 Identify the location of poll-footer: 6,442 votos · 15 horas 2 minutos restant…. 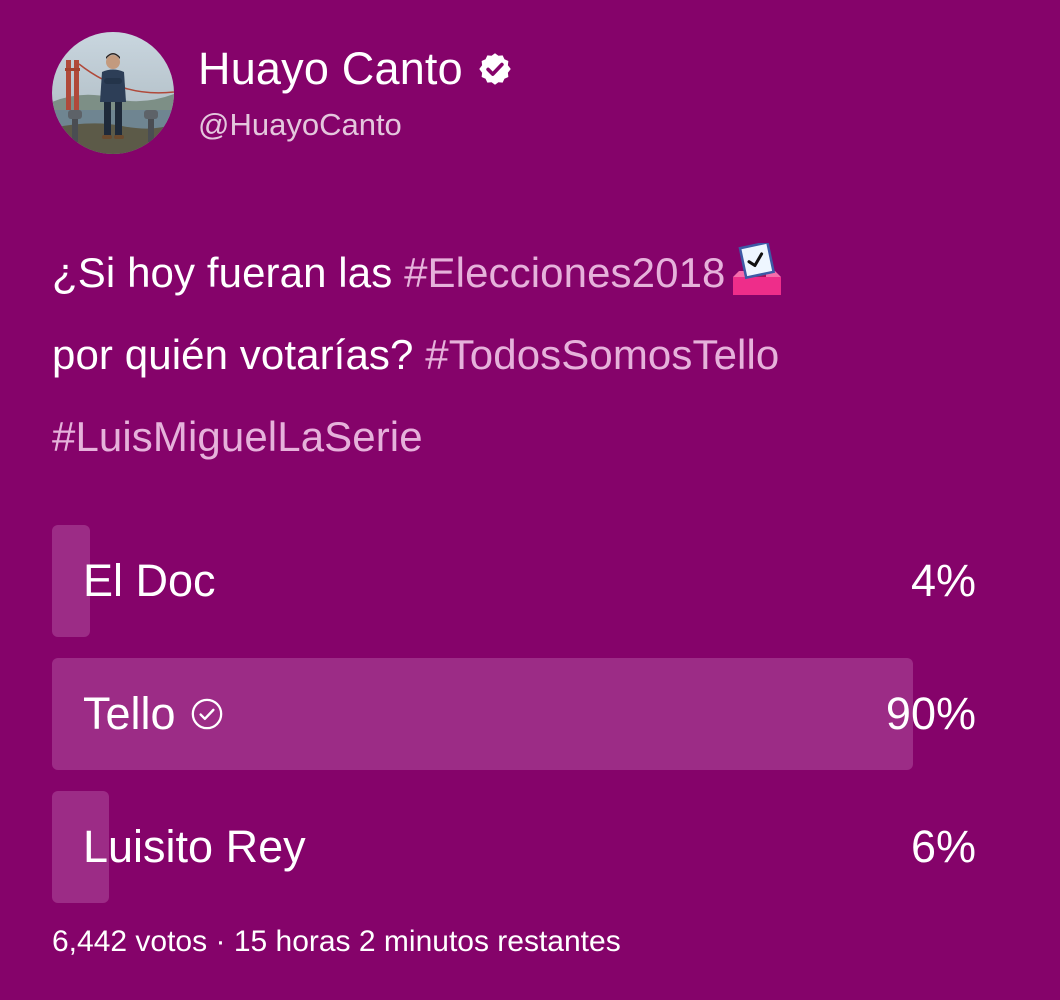
(336, 942).